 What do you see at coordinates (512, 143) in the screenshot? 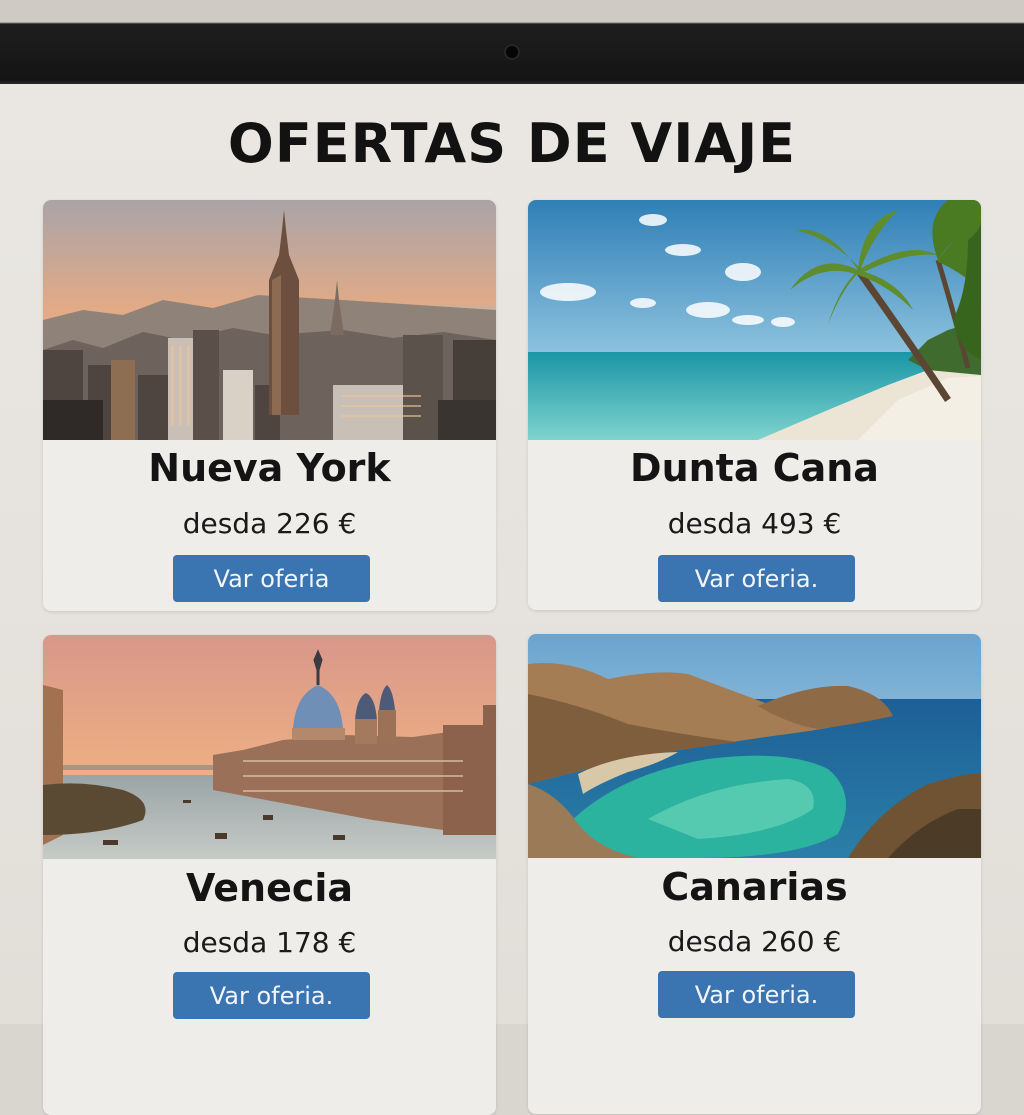
I see `page-title: OFERTAS DE VIAJE` at bounding box center [512, 143].